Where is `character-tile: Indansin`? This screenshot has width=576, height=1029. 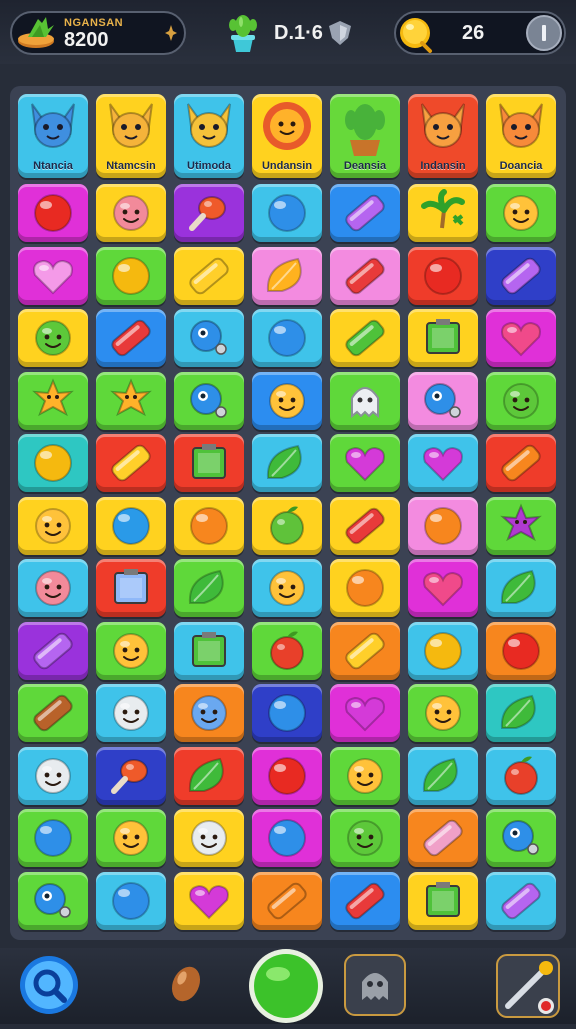 character-tile: Indansin is located at coordinates (443, 136).